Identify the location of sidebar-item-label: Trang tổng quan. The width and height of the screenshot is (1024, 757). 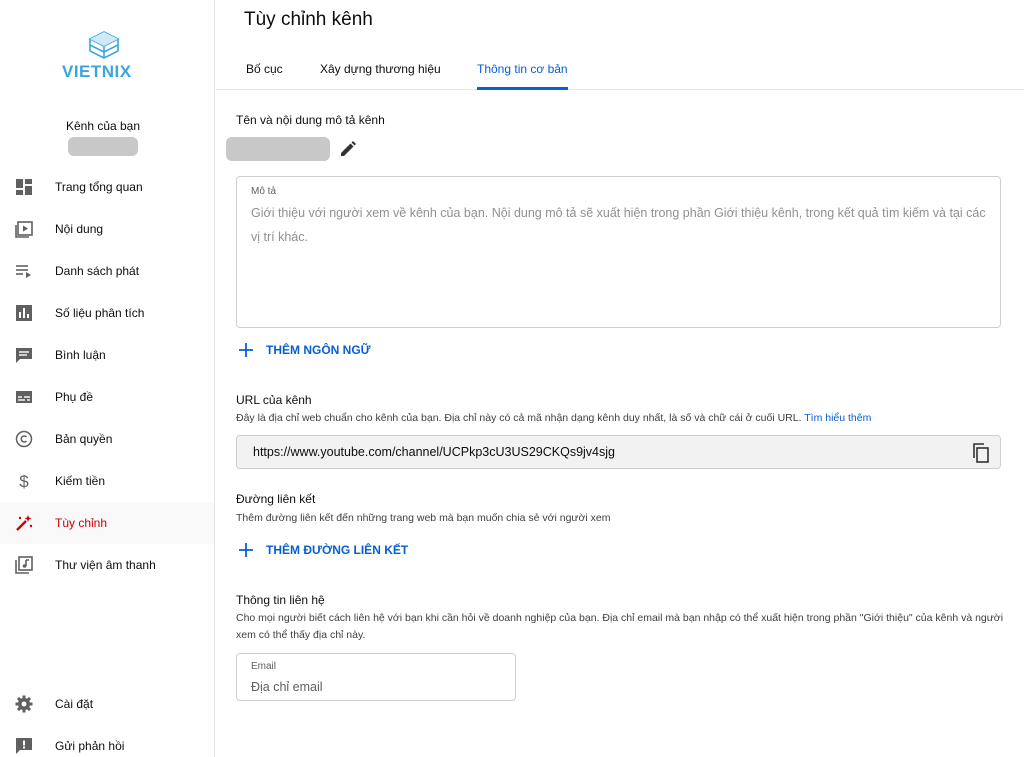
(99, 187).